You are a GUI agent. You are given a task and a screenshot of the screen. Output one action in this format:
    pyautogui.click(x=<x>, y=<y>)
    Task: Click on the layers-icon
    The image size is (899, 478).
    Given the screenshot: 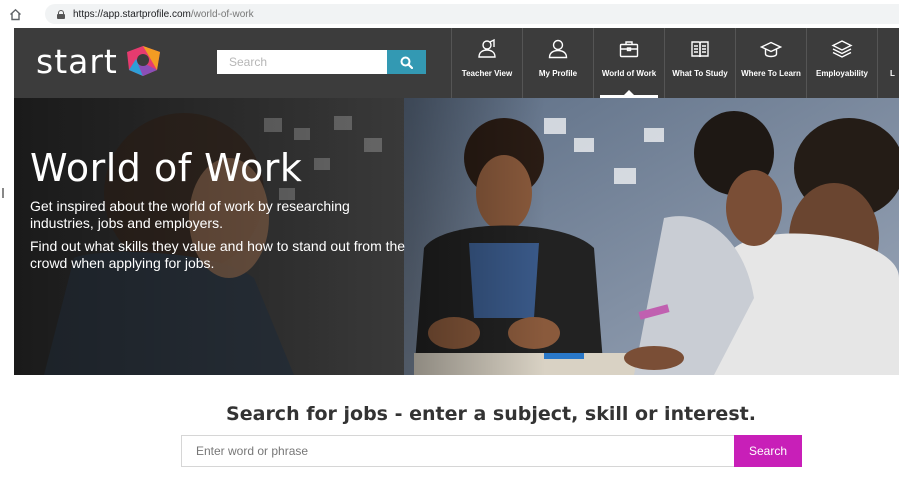 What is the action you would take?
    pyautogui.click(x=842, y=49)
    